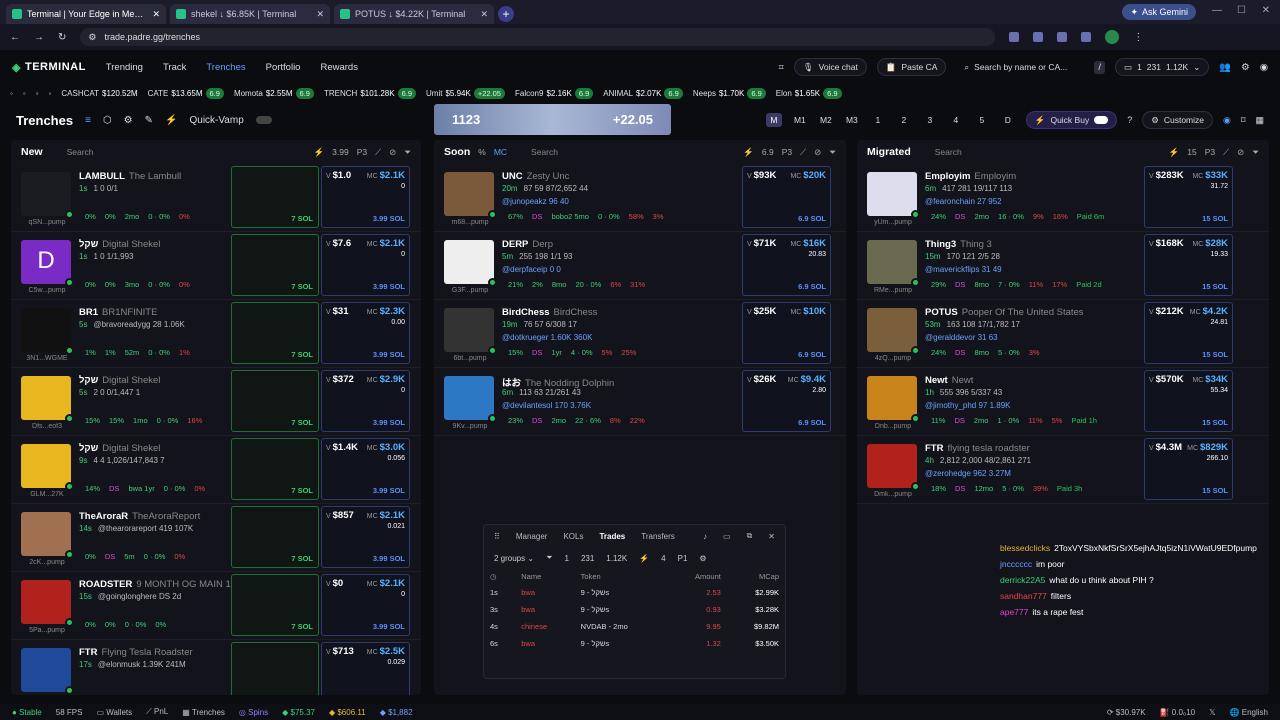 The image size is (1280, 720). Describe the element at coordinates (535, 176) in the screenshot. I see `token-name: UNC Zesty Unc` at that location.